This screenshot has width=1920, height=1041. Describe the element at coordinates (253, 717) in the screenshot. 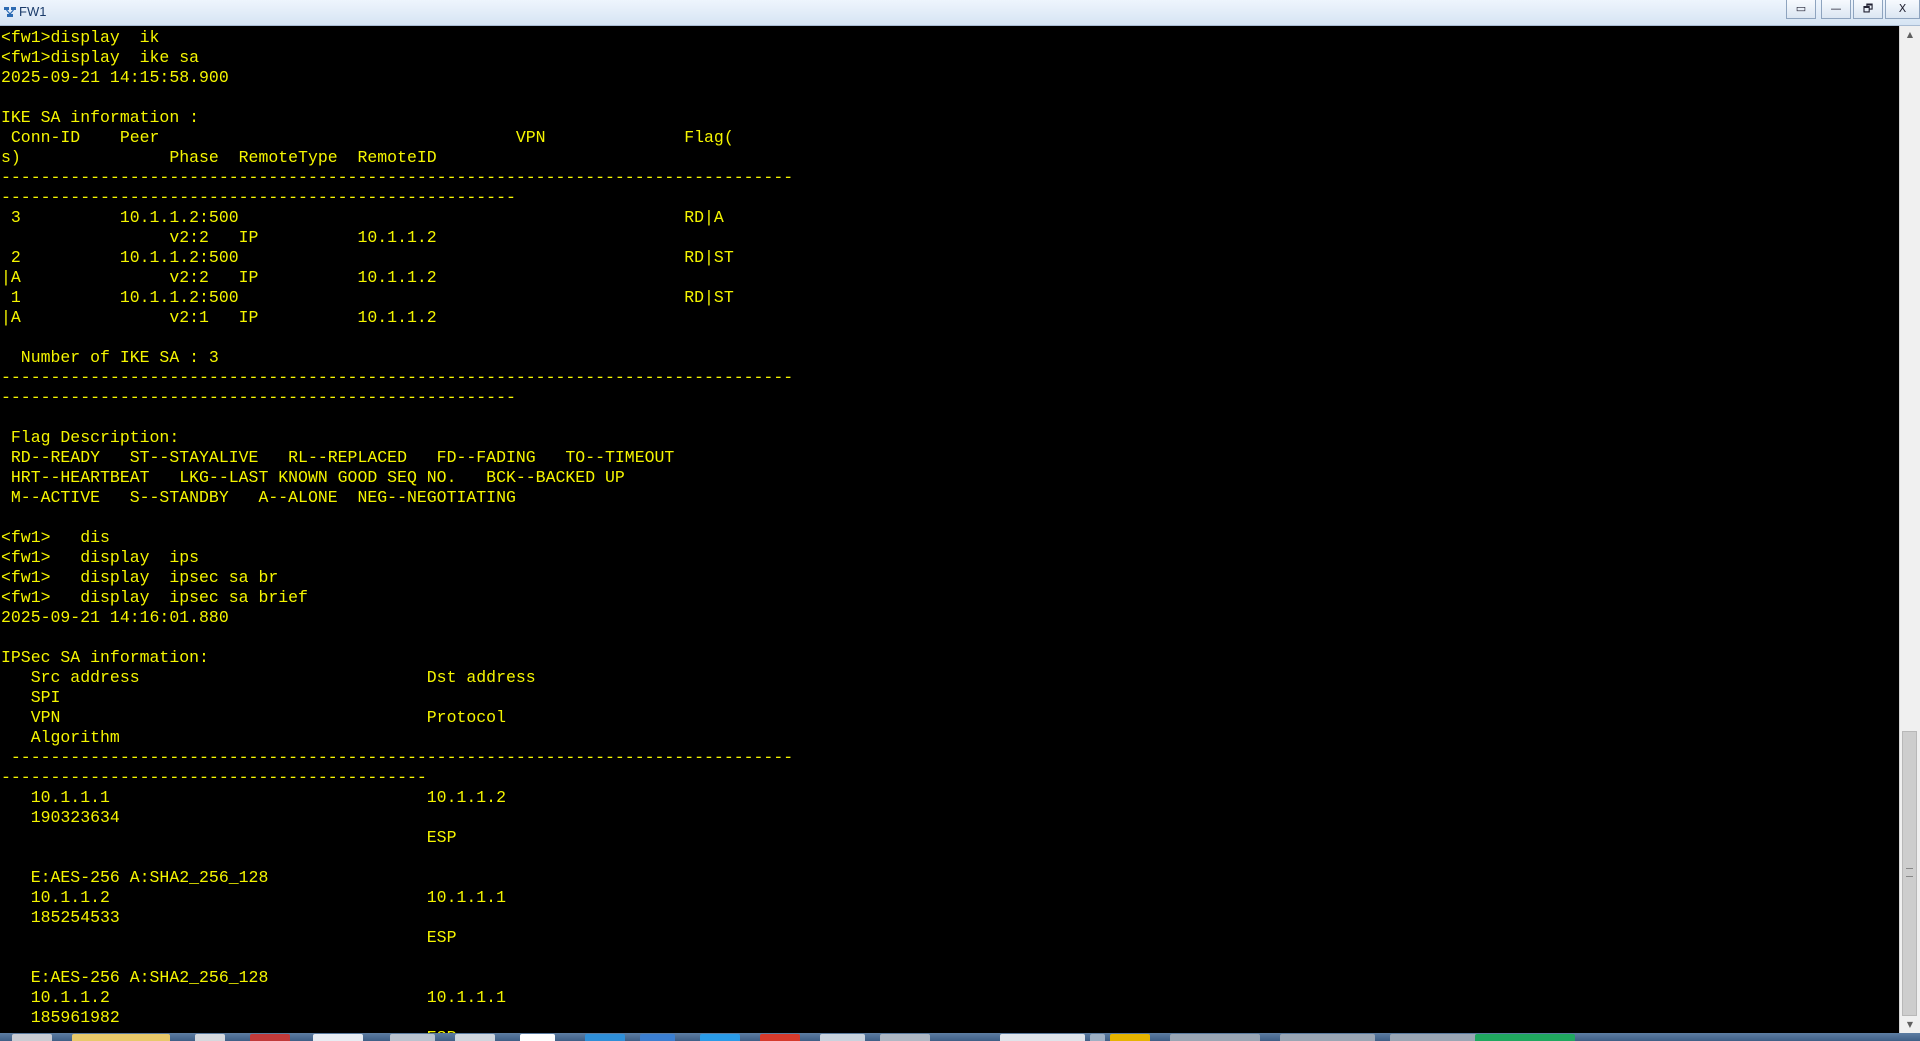

I see `terminal-line: VPN Protocol` at that location.